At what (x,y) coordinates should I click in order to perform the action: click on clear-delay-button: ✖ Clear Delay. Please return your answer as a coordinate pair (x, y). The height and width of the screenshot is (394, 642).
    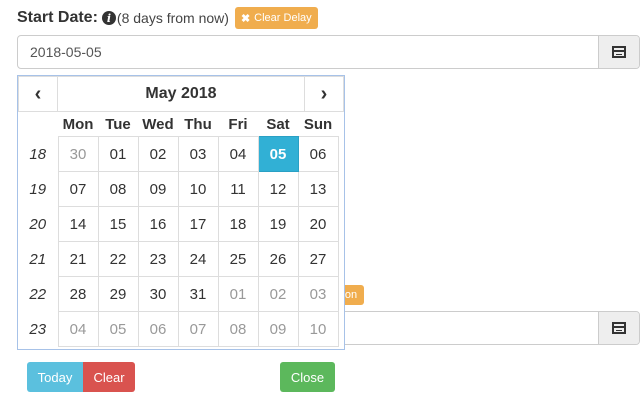
    Looking at the image, I should click on (276, 18).